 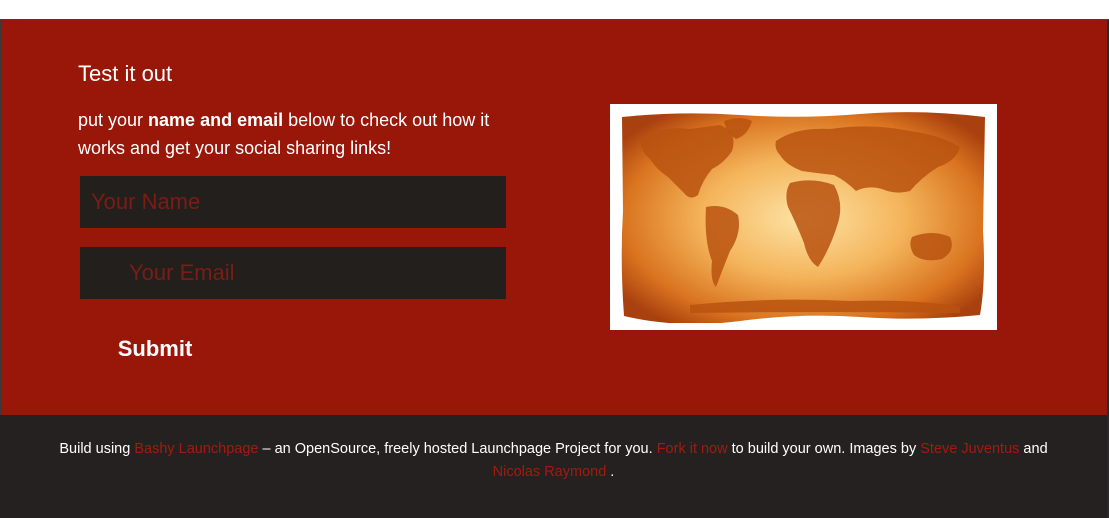 What do you see at coordinates (155, 349) in the screenshot?
I see `submit-button: Submit` at bounding box center [155, 349].